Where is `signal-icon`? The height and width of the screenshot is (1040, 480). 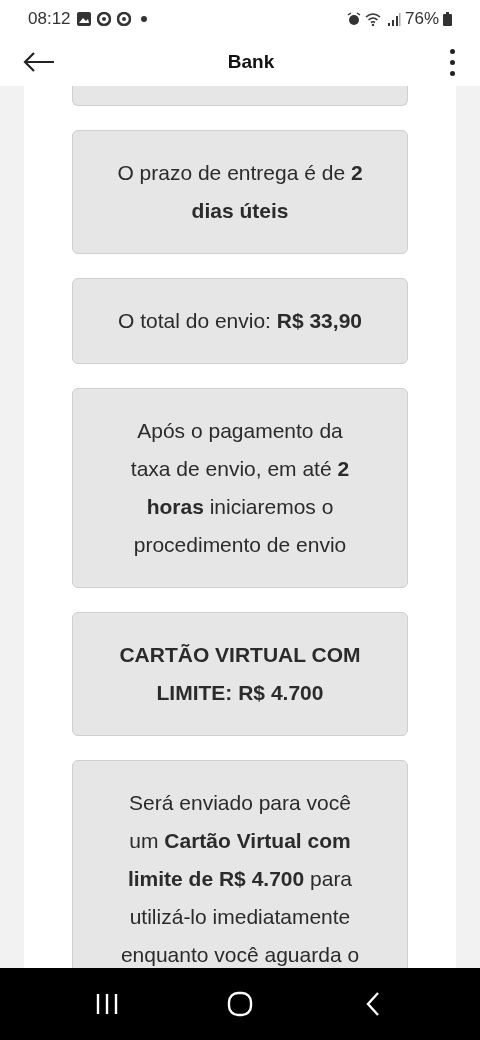 signal-icon is located at coordinates (393, 19).